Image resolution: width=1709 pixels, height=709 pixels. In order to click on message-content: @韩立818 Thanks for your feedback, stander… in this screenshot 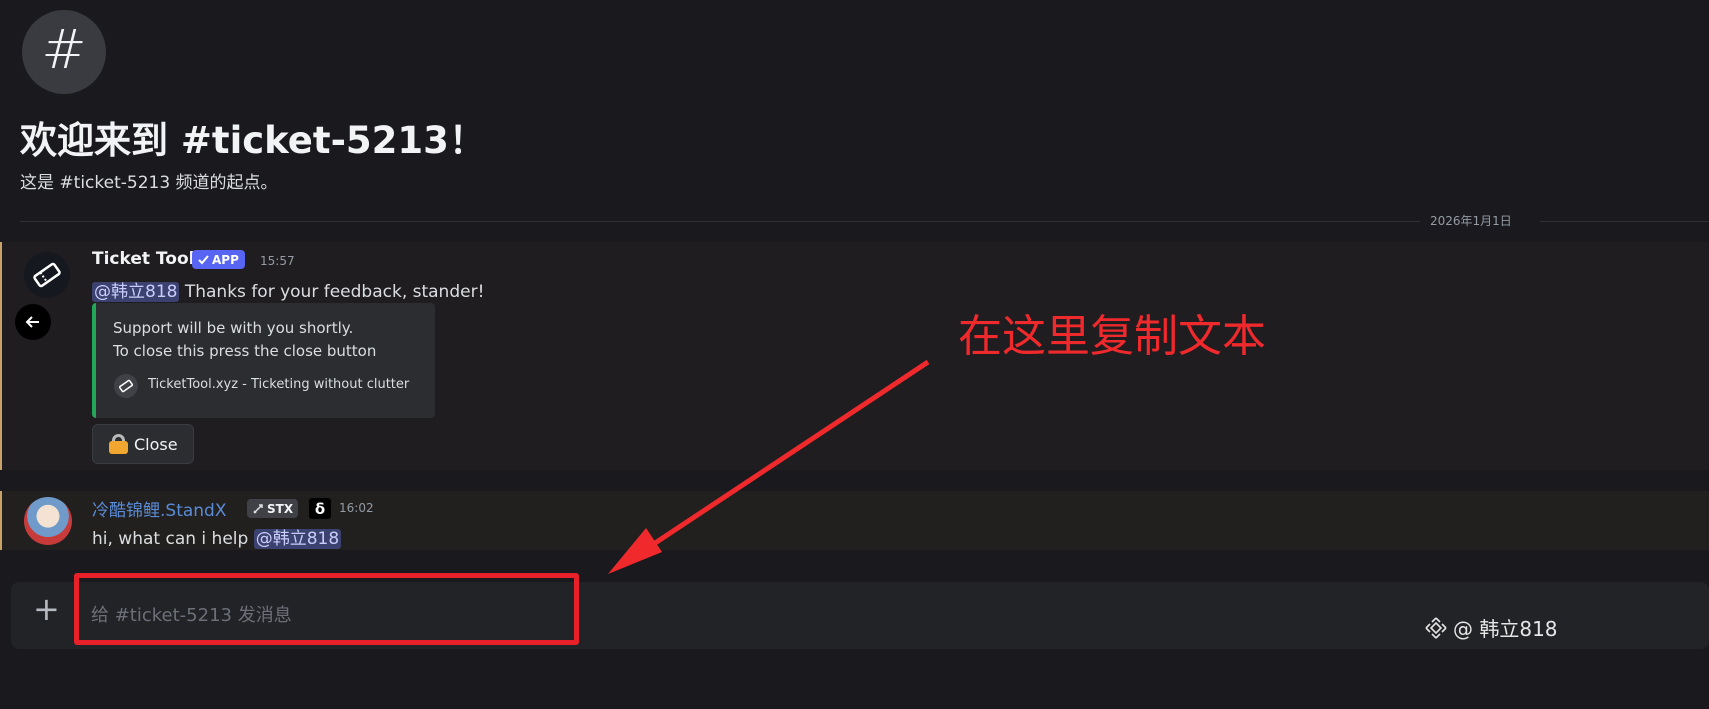, I will do `click(288, 289)`.